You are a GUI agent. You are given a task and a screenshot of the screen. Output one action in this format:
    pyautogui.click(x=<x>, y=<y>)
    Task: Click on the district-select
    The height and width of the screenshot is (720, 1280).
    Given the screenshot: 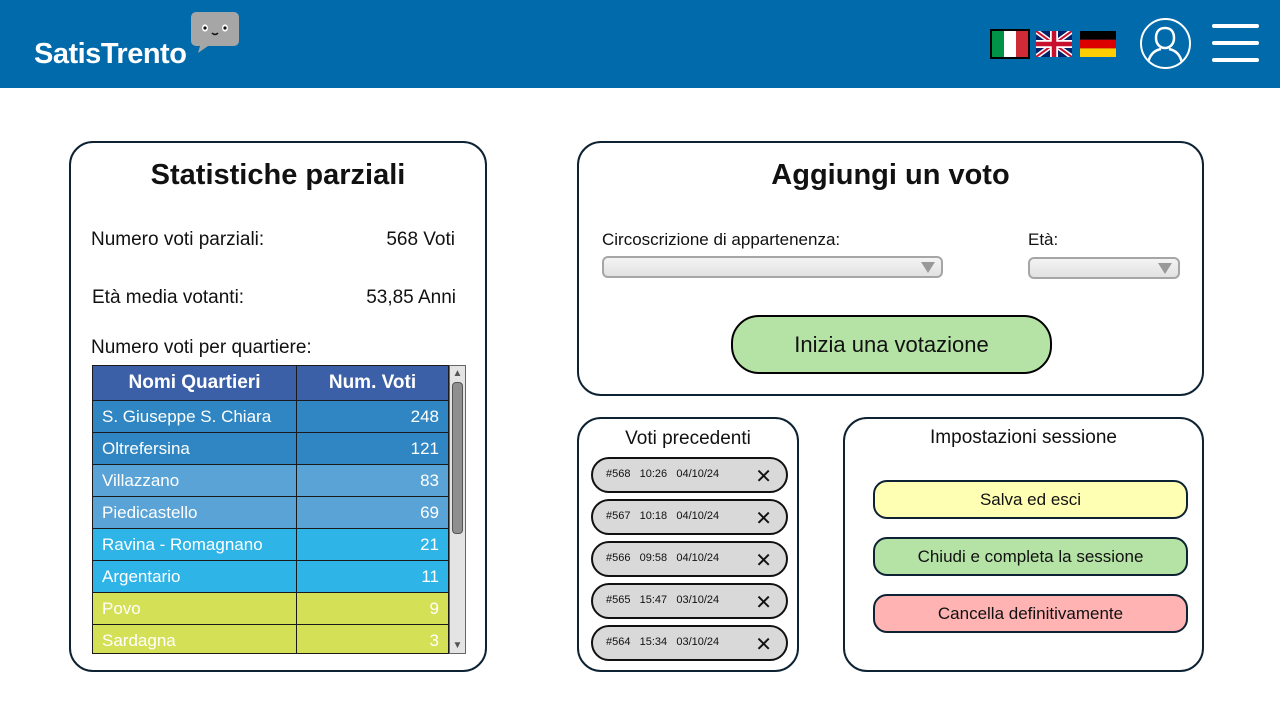 What is the action you would take?
    pyautogui.click(x=772, y=267)
    